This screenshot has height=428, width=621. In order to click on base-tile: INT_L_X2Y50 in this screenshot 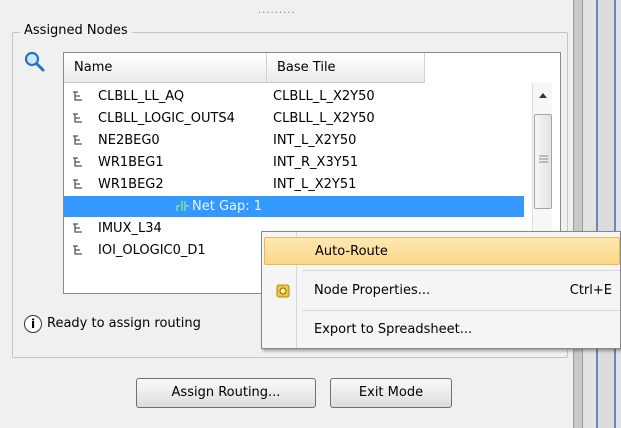, I will do `click(315, 140)`.